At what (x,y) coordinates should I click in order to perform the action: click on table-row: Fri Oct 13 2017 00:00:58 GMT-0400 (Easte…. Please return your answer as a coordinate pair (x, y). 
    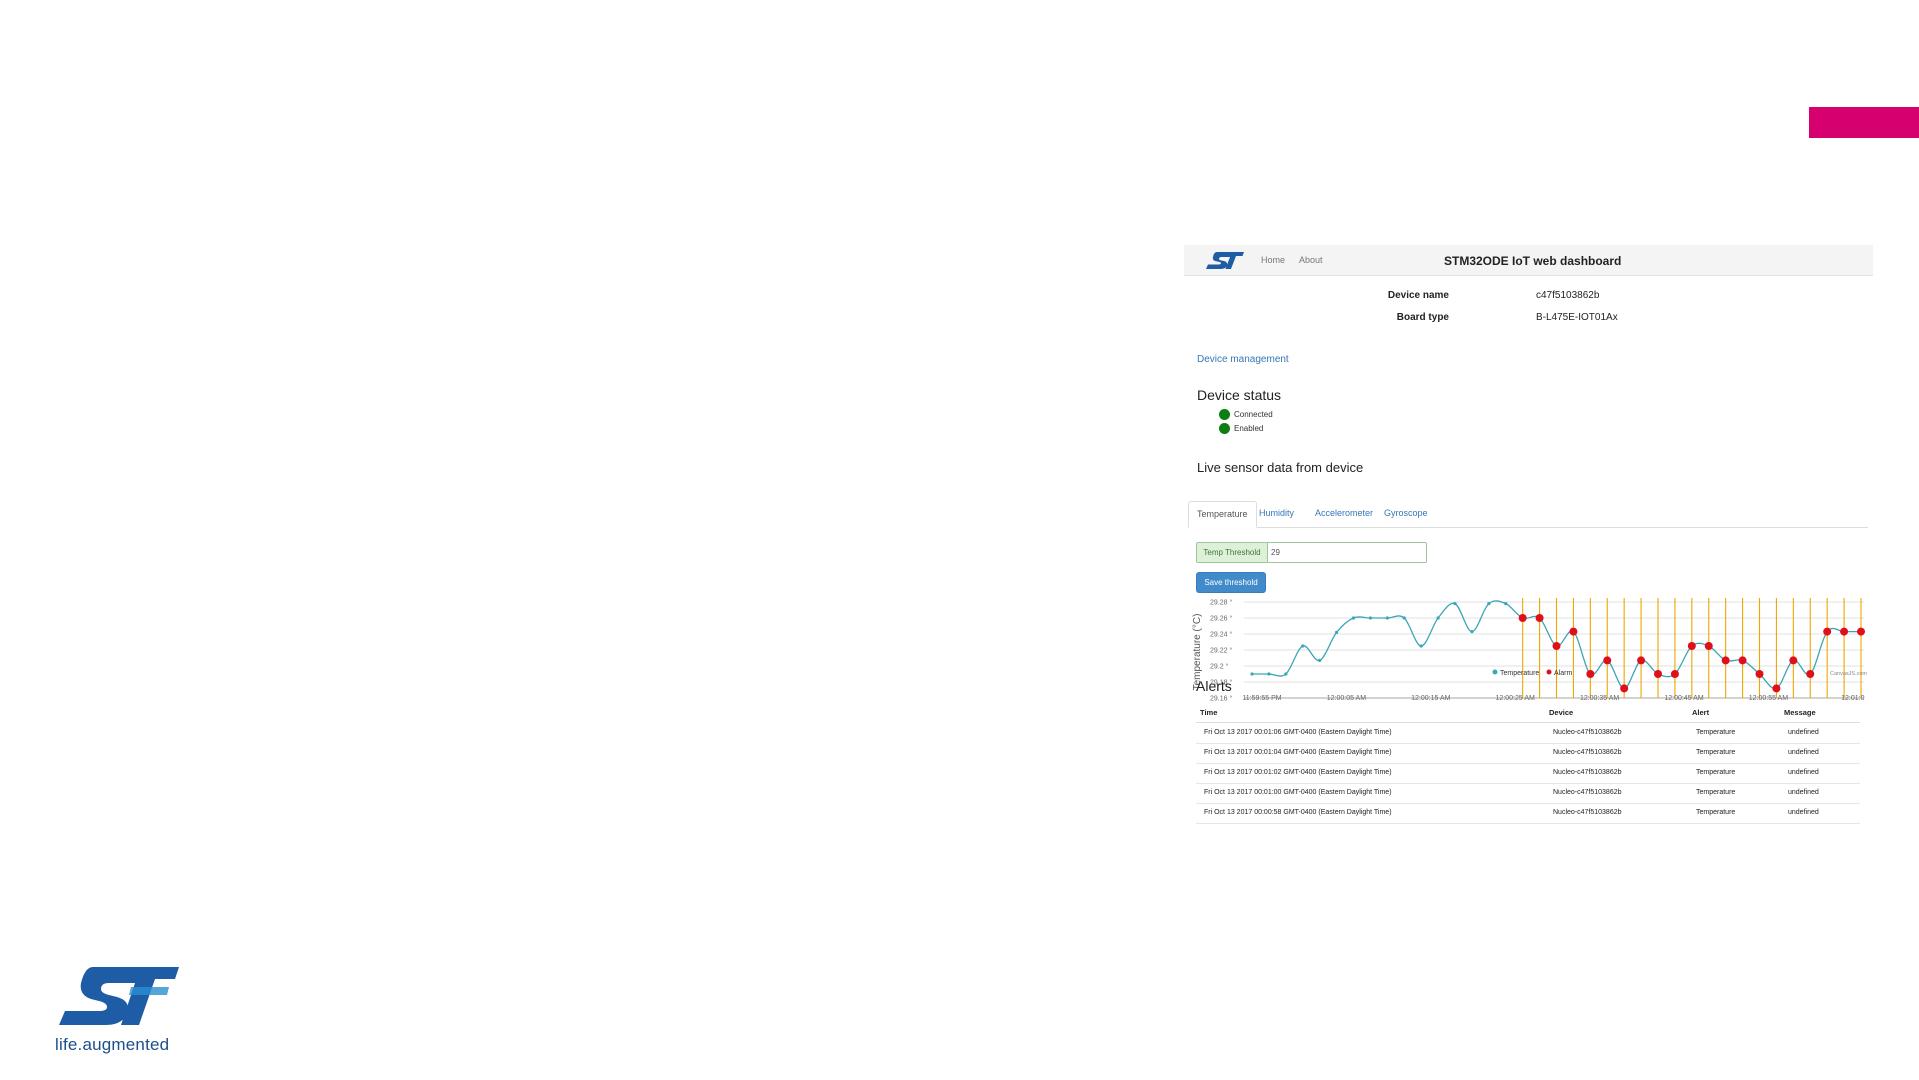
    Looking at the image, I should click on (1528, 813).